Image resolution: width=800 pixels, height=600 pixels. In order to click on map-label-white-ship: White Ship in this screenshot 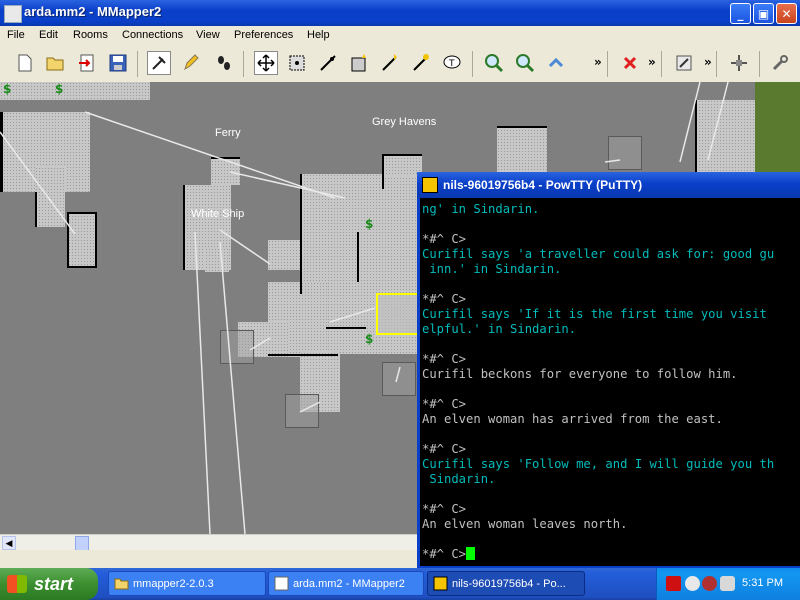, I will do `click(218, 214)`.